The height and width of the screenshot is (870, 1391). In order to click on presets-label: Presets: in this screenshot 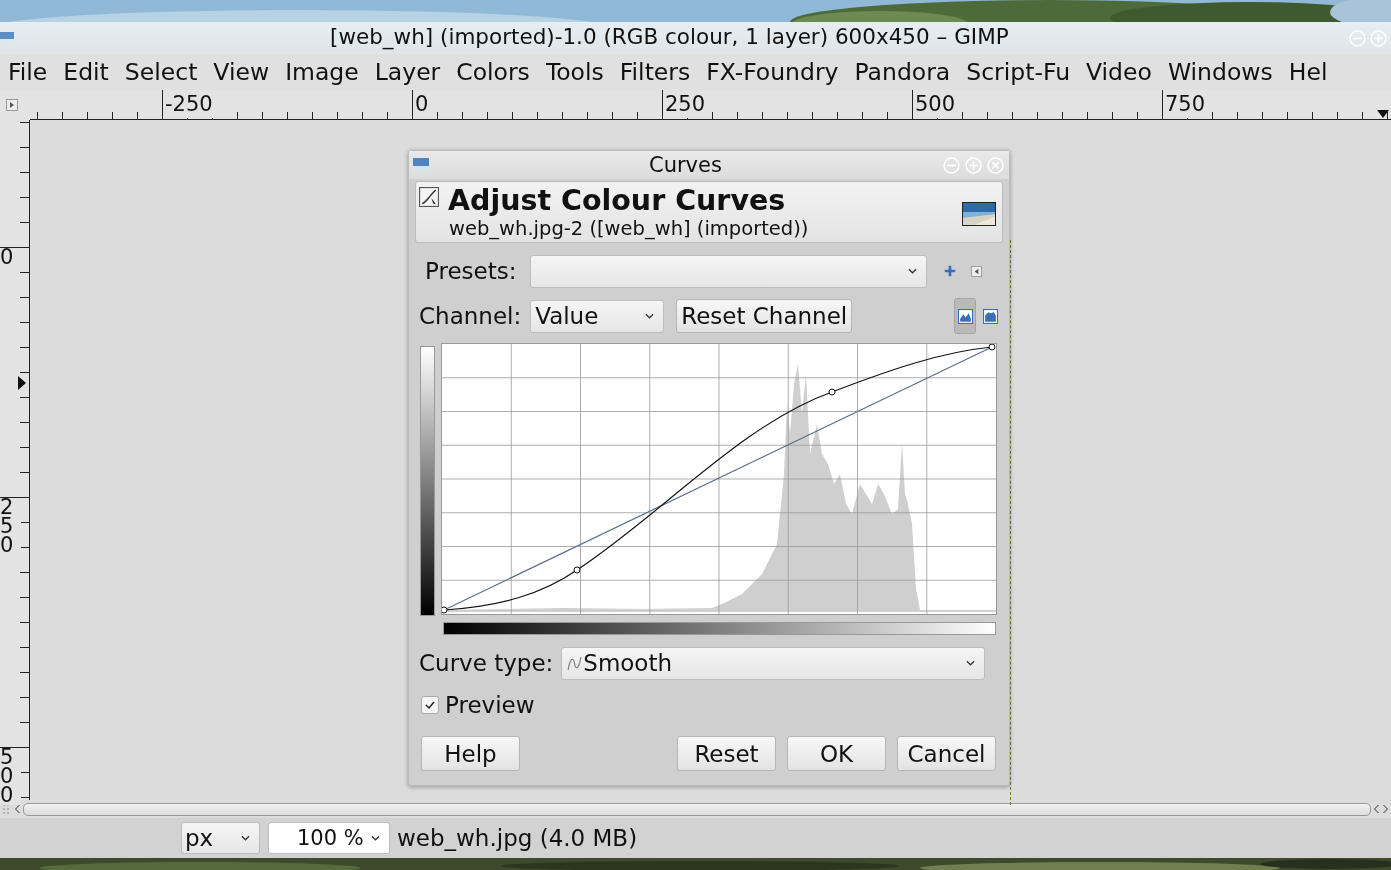, I will do `click(471, 271)`.